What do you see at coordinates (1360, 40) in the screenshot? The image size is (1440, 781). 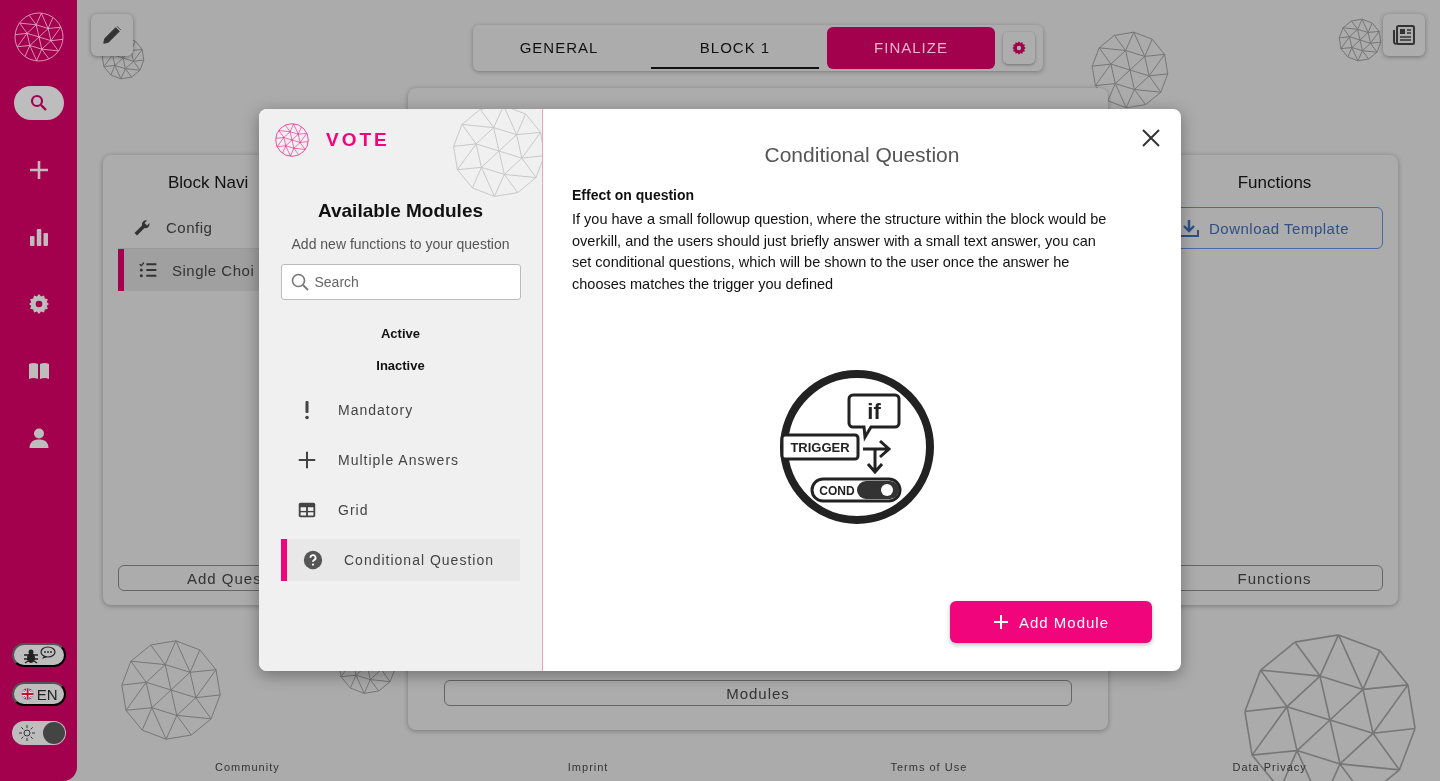 I see `geodesic-sphere-drawing` at bounding box center [1360, 40].